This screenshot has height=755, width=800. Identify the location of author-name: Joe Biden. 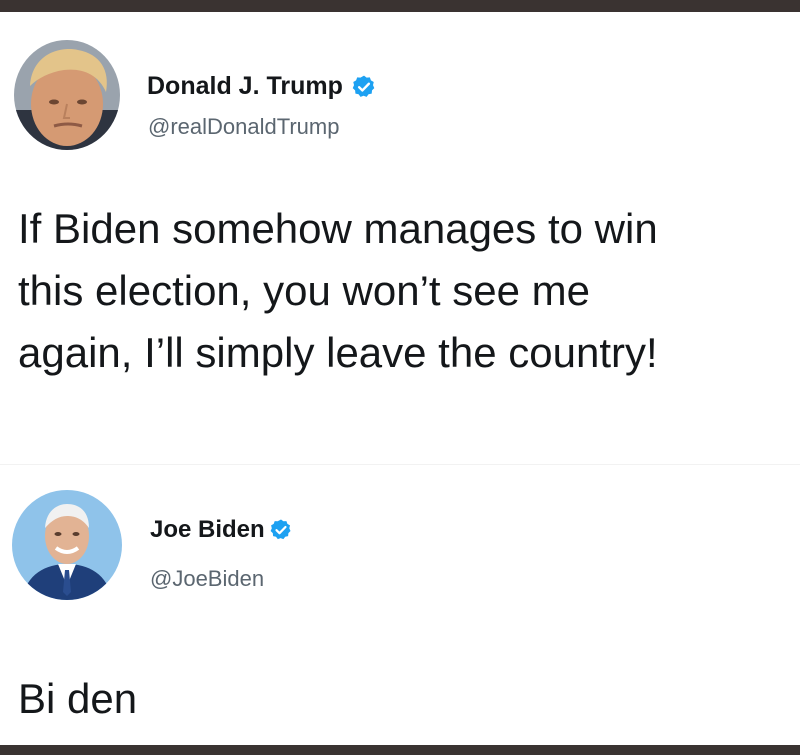
(207, 530).